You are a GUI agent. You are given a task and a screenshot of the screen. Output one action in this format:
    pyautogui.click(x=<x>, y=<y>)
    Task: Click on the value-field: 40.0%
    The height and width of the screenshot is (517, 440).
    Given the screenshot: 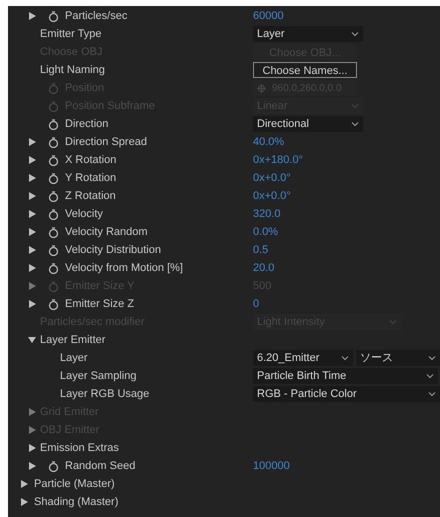 What is the action you would take?
    pyautogui.click(x=268, y=142)
    